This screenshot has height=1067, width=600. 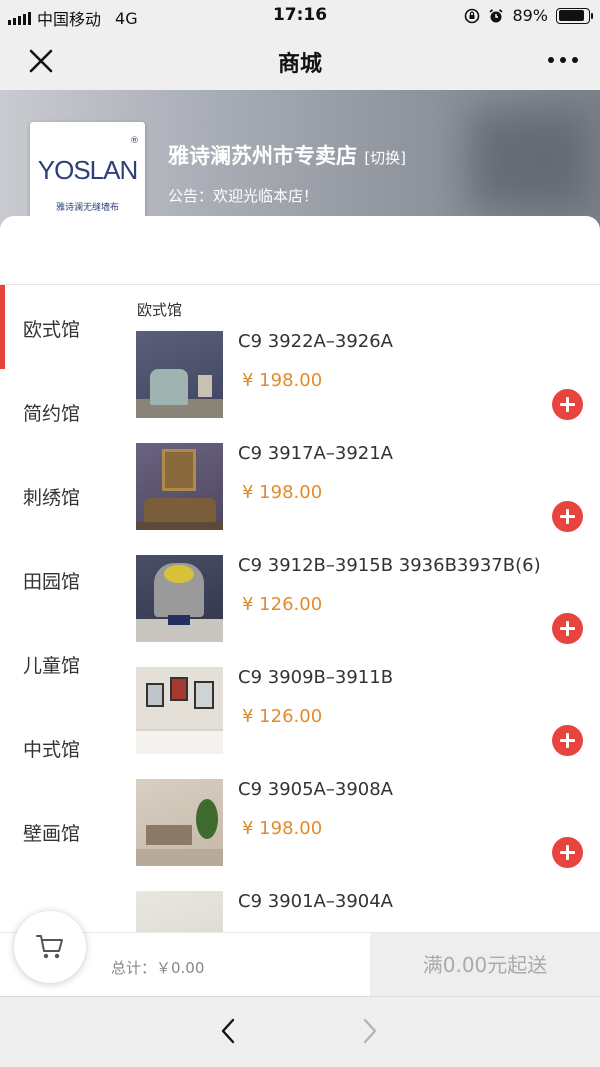 What do you see at coordinates (299, 64) in the screenshot?
I see `page-title: 商城` at bounding box center [299, 64].